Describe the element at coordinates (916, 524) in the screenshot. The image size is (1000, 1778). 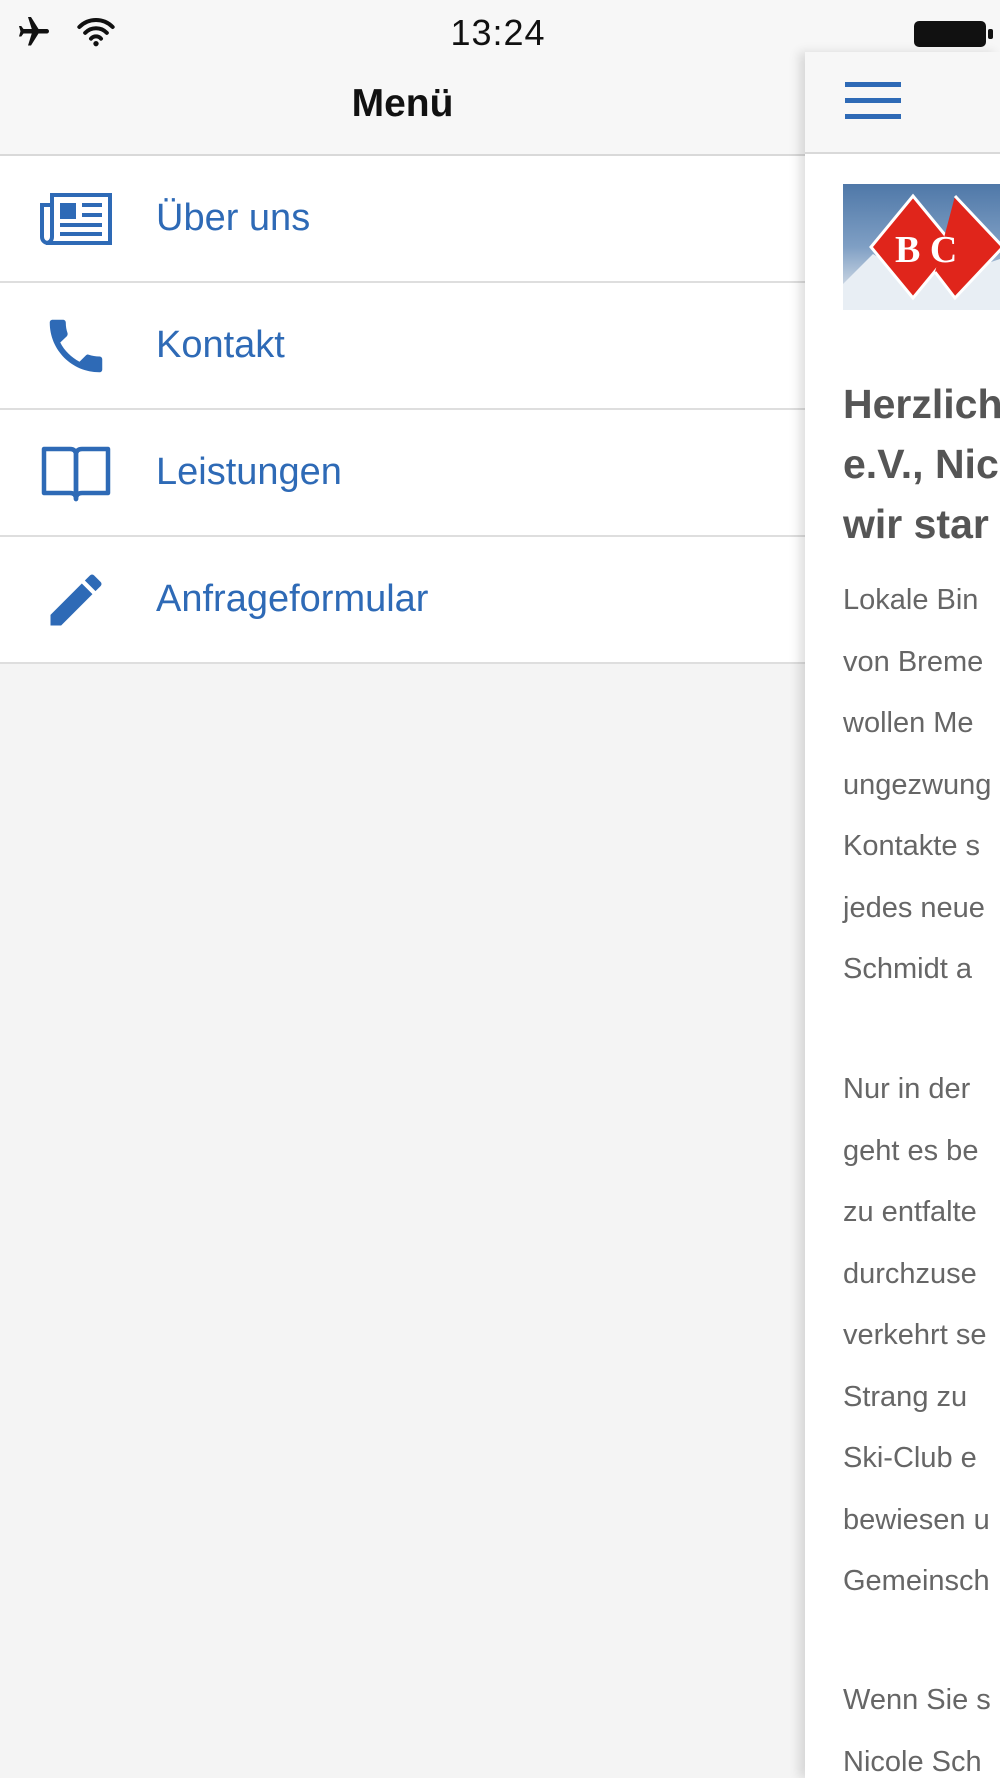
I see `heading-line: wir star` at that location.